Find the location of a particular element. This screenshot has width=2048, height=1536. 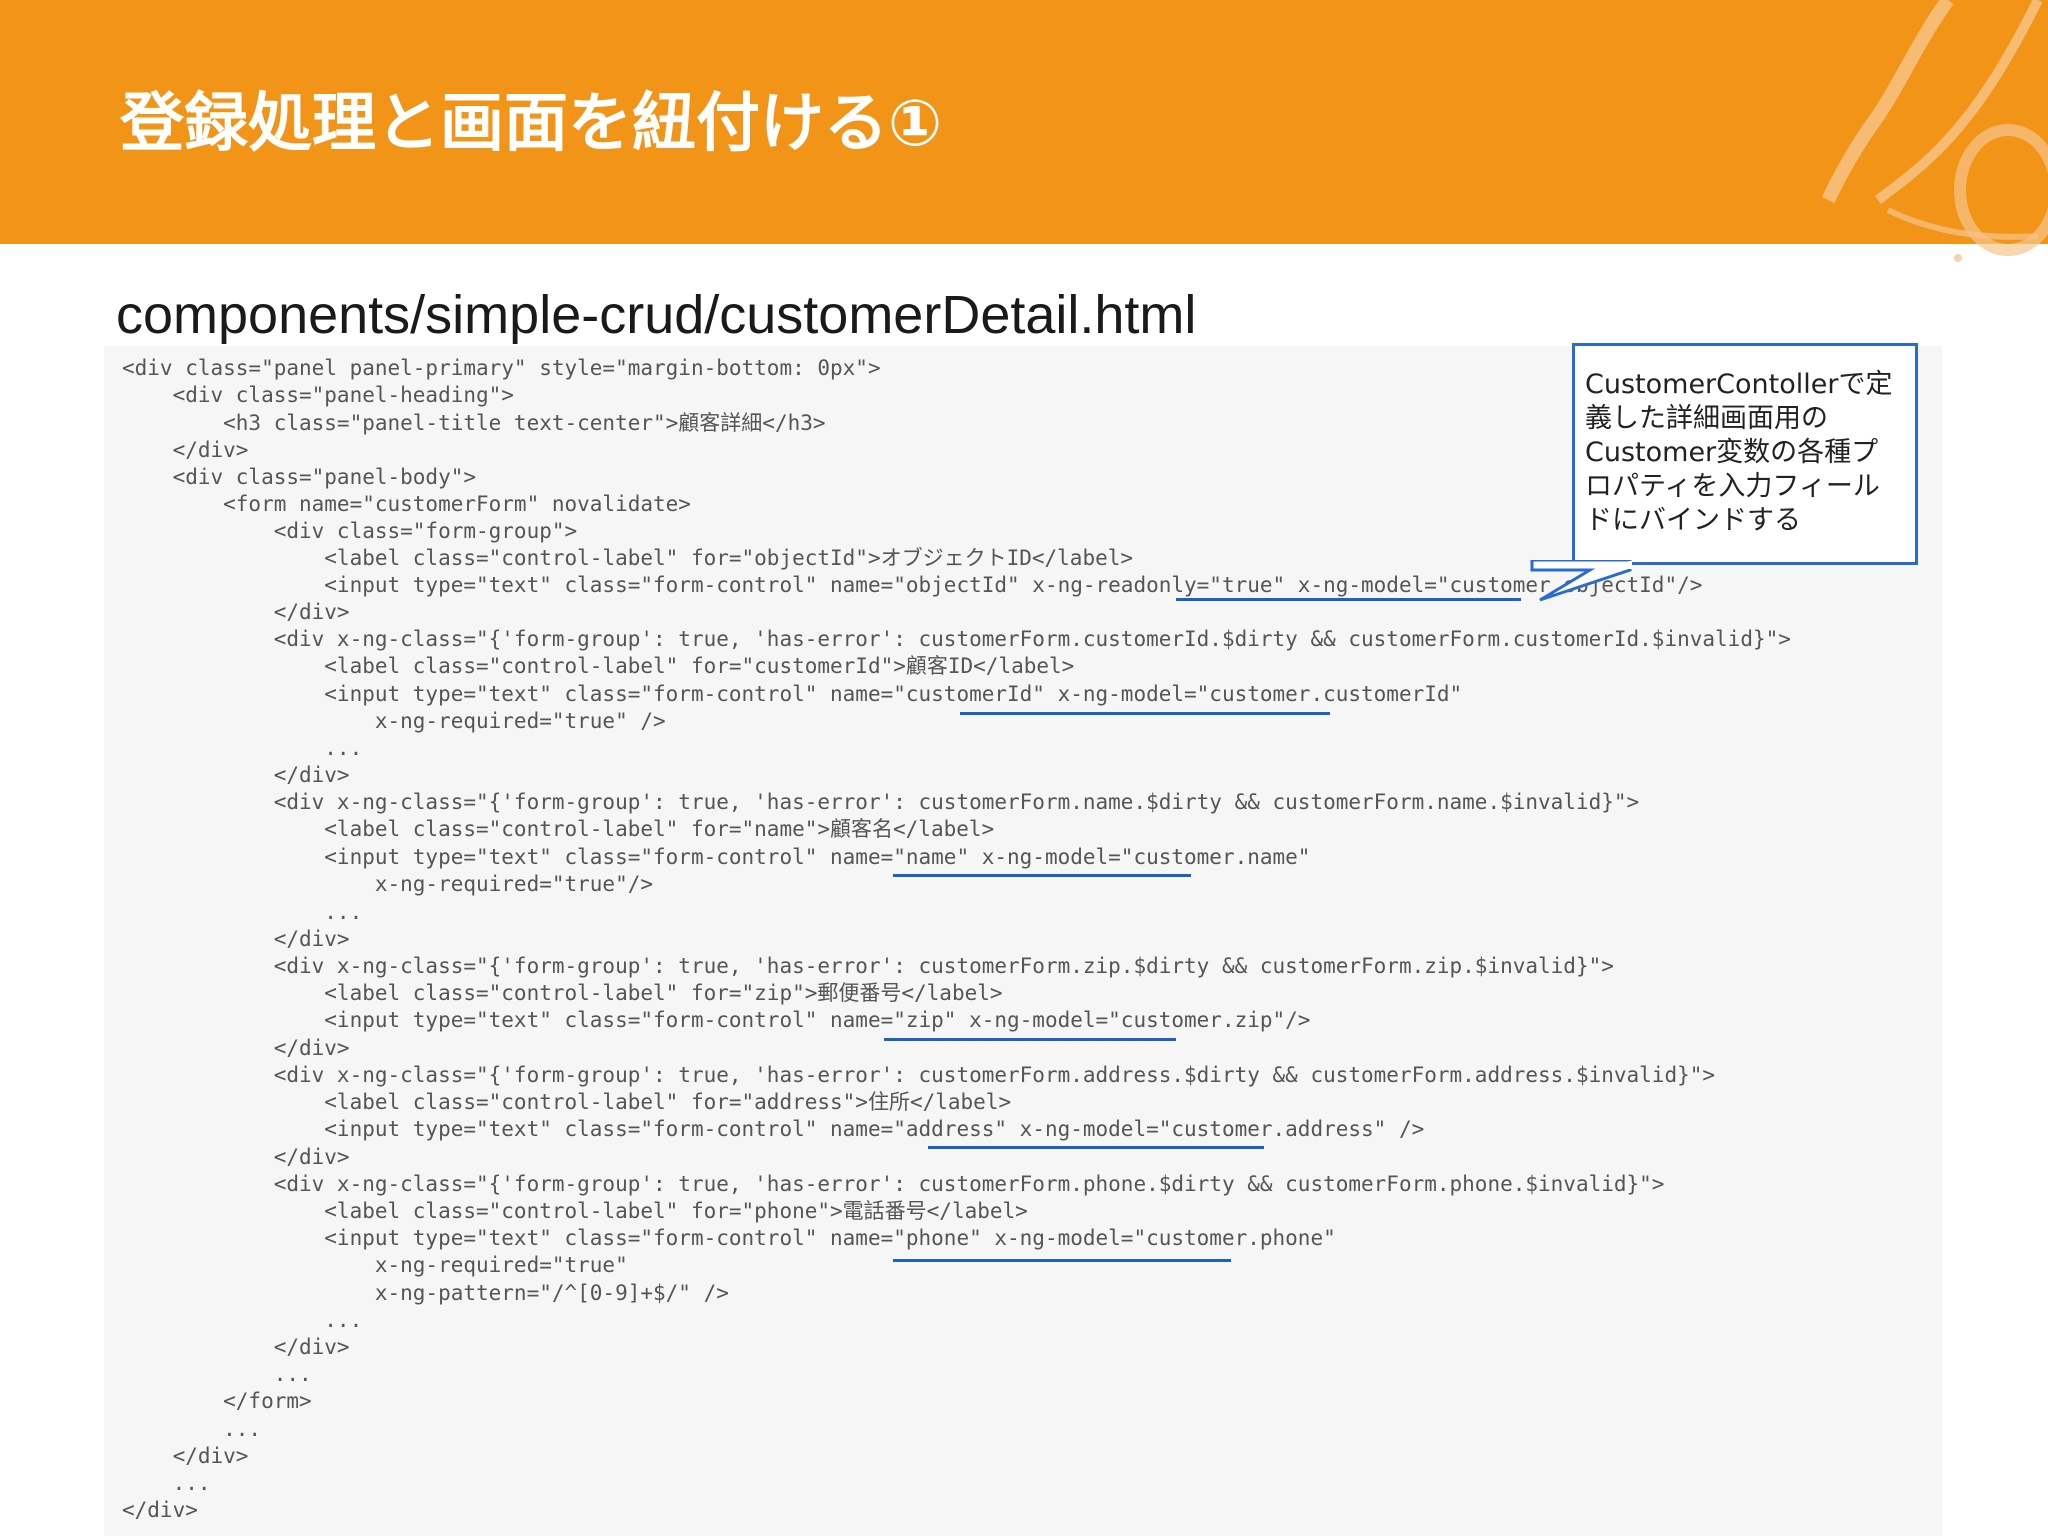

code-line: x-ng-pattern="/^[0-9]+$/" /> is located at coordinates (425, 1293).